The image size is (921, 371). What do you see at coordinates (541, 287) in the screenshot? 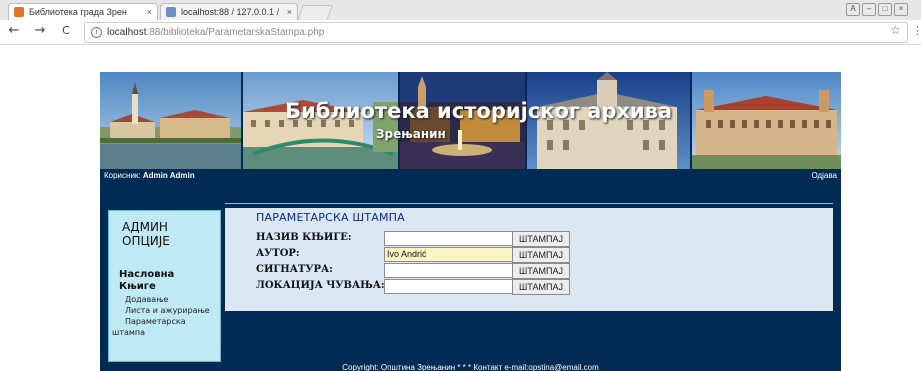
I see `print-by-location-button: ШТАМПАЈ` at bounding box center [541, 287].